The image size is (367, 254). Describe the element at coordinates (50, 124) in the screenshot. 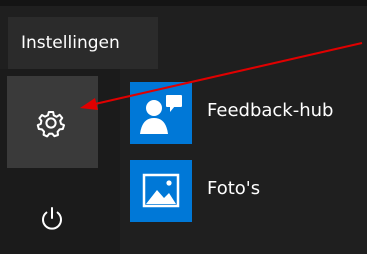

I see `gear-icon` at that location.